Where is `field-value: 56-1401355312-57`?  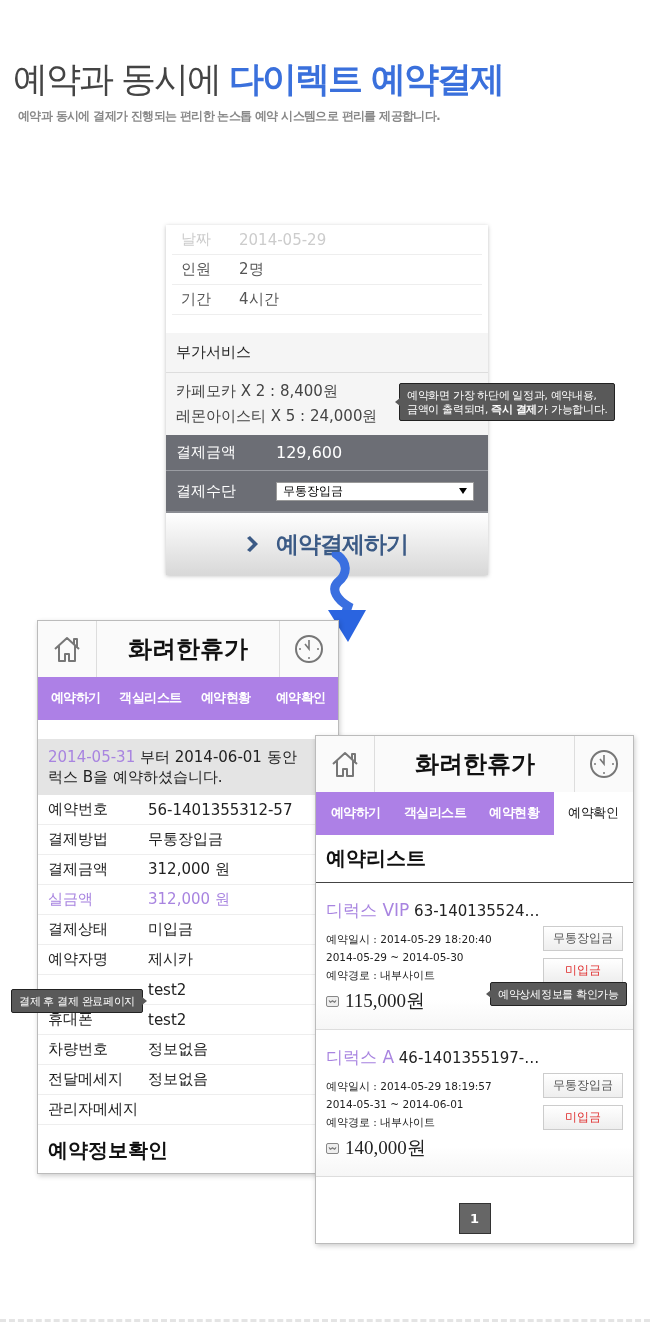
field-value: 56-1401355312-57 is located at coordinates (220, 809).